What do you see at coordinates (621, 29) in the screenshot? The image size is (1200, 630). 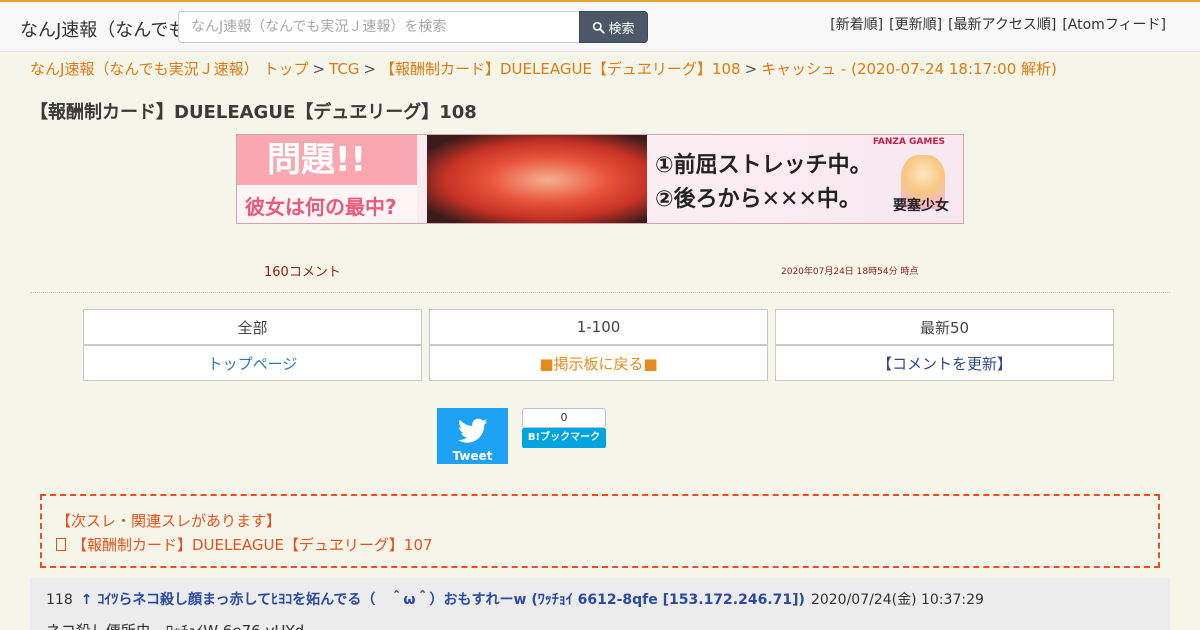 I see `search-button-label: 検索` at bounding box center [621, 29].